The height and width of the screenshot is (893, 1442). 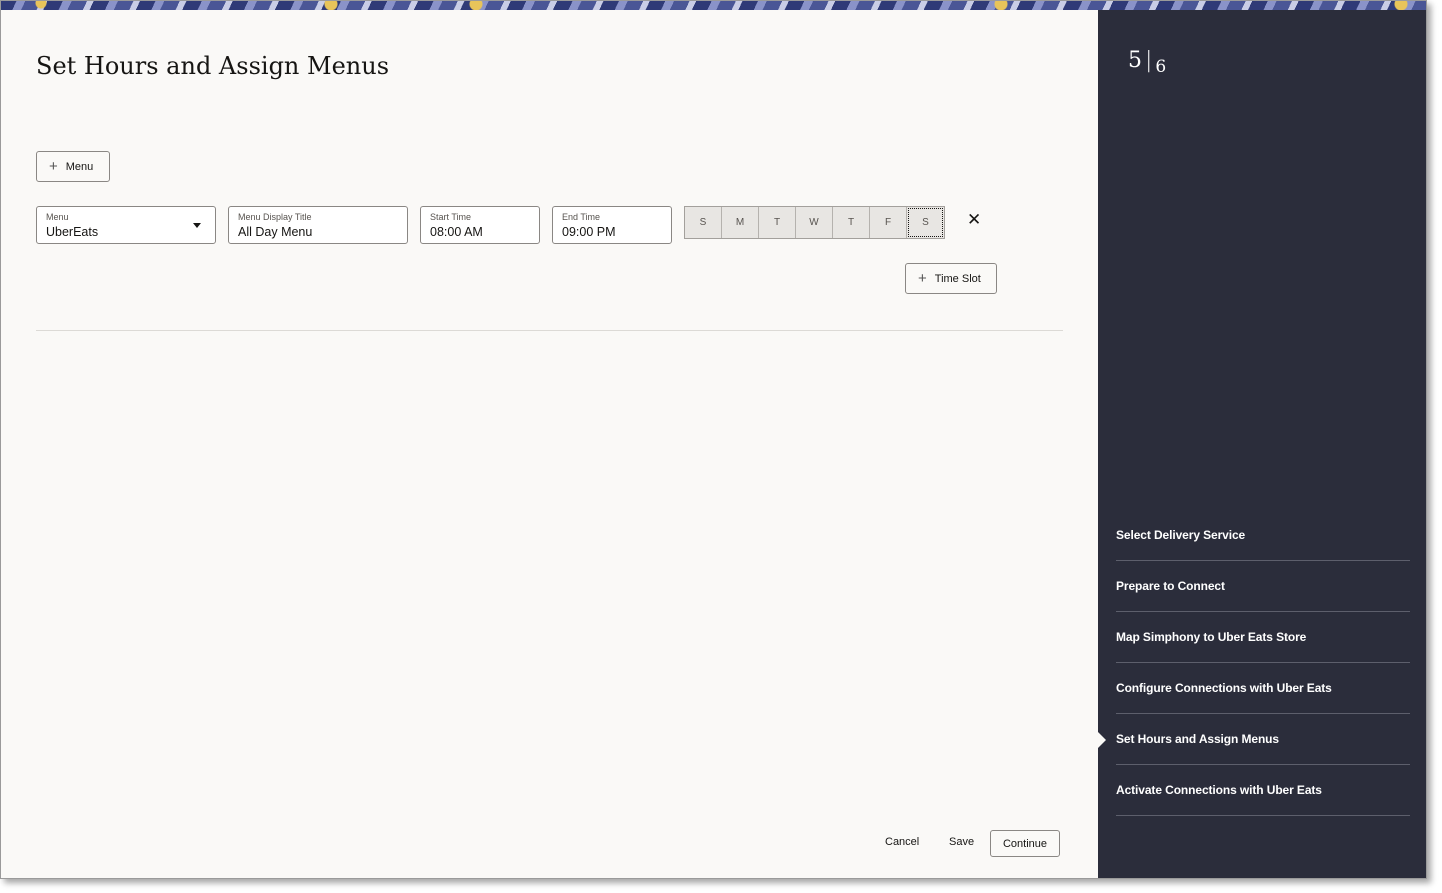 I want to click on add-time-slot-label: Time Slot, so click(x=957, y=278).